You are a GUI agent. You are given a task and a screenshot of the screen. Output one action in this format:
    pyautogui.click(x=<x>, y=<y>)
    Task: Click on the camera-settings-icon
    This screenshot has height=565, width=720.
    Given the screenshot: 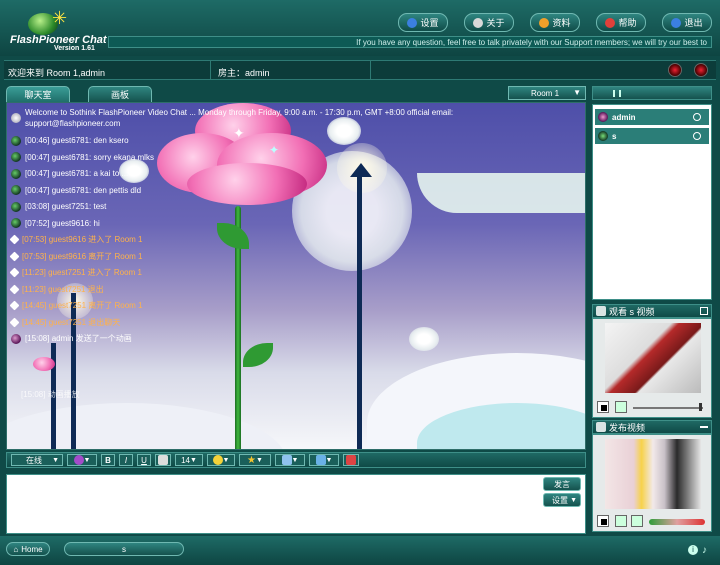 What is the action you would take?
    pyautogui.click(x=637, y=521)
    